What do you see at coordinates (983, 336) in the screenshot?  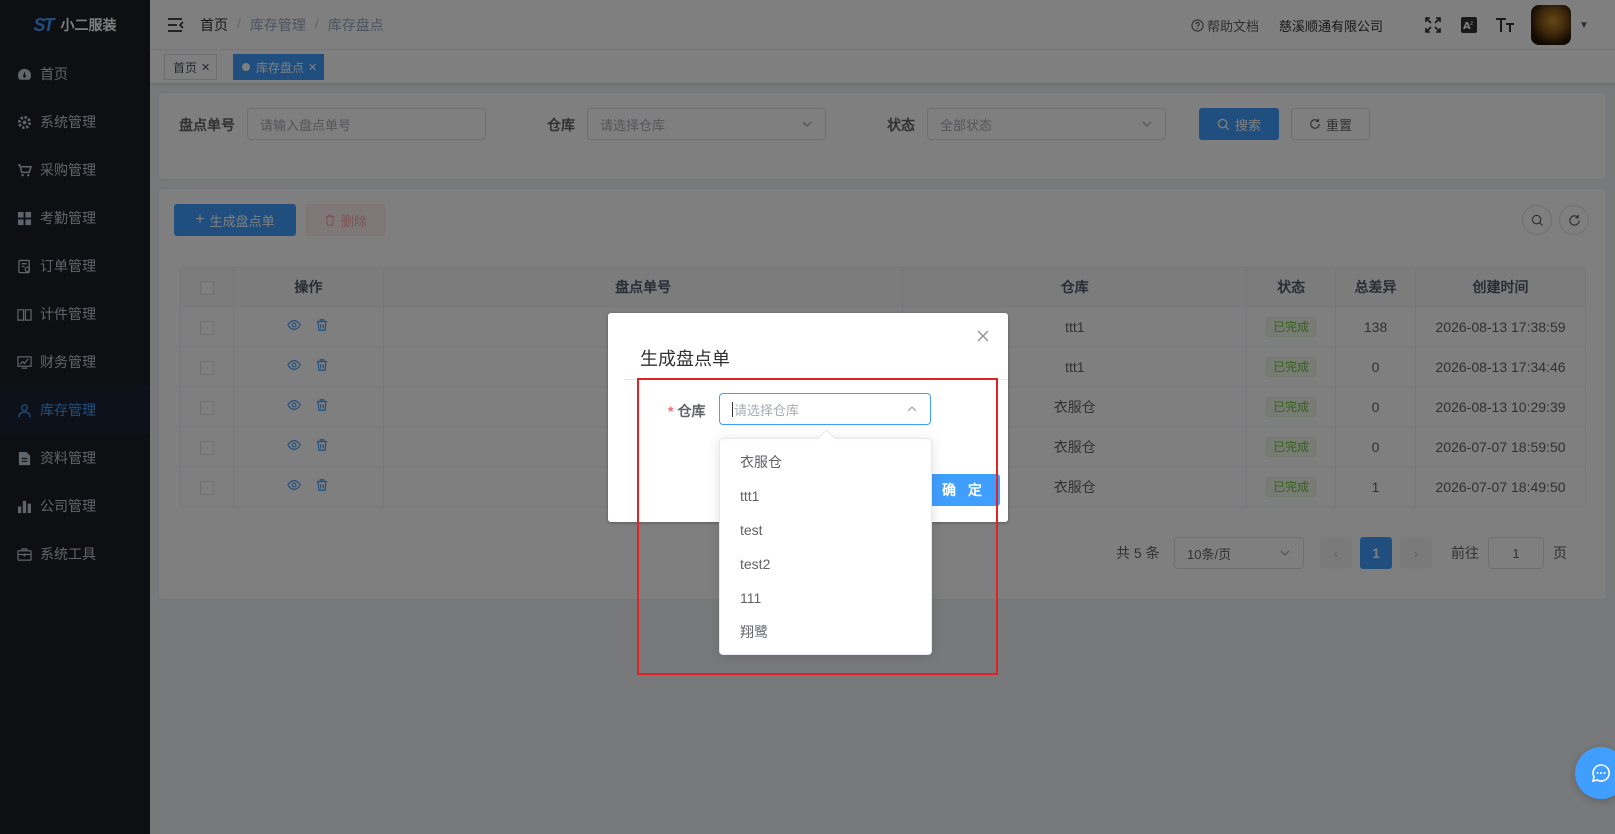 I see `close-icon` at bounding box center [983, 336].